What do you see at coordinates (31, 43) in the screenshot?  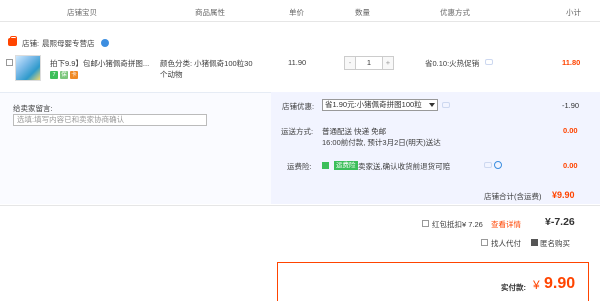 I see `shop-label: 店铺:` at bounding box center [31, 43].